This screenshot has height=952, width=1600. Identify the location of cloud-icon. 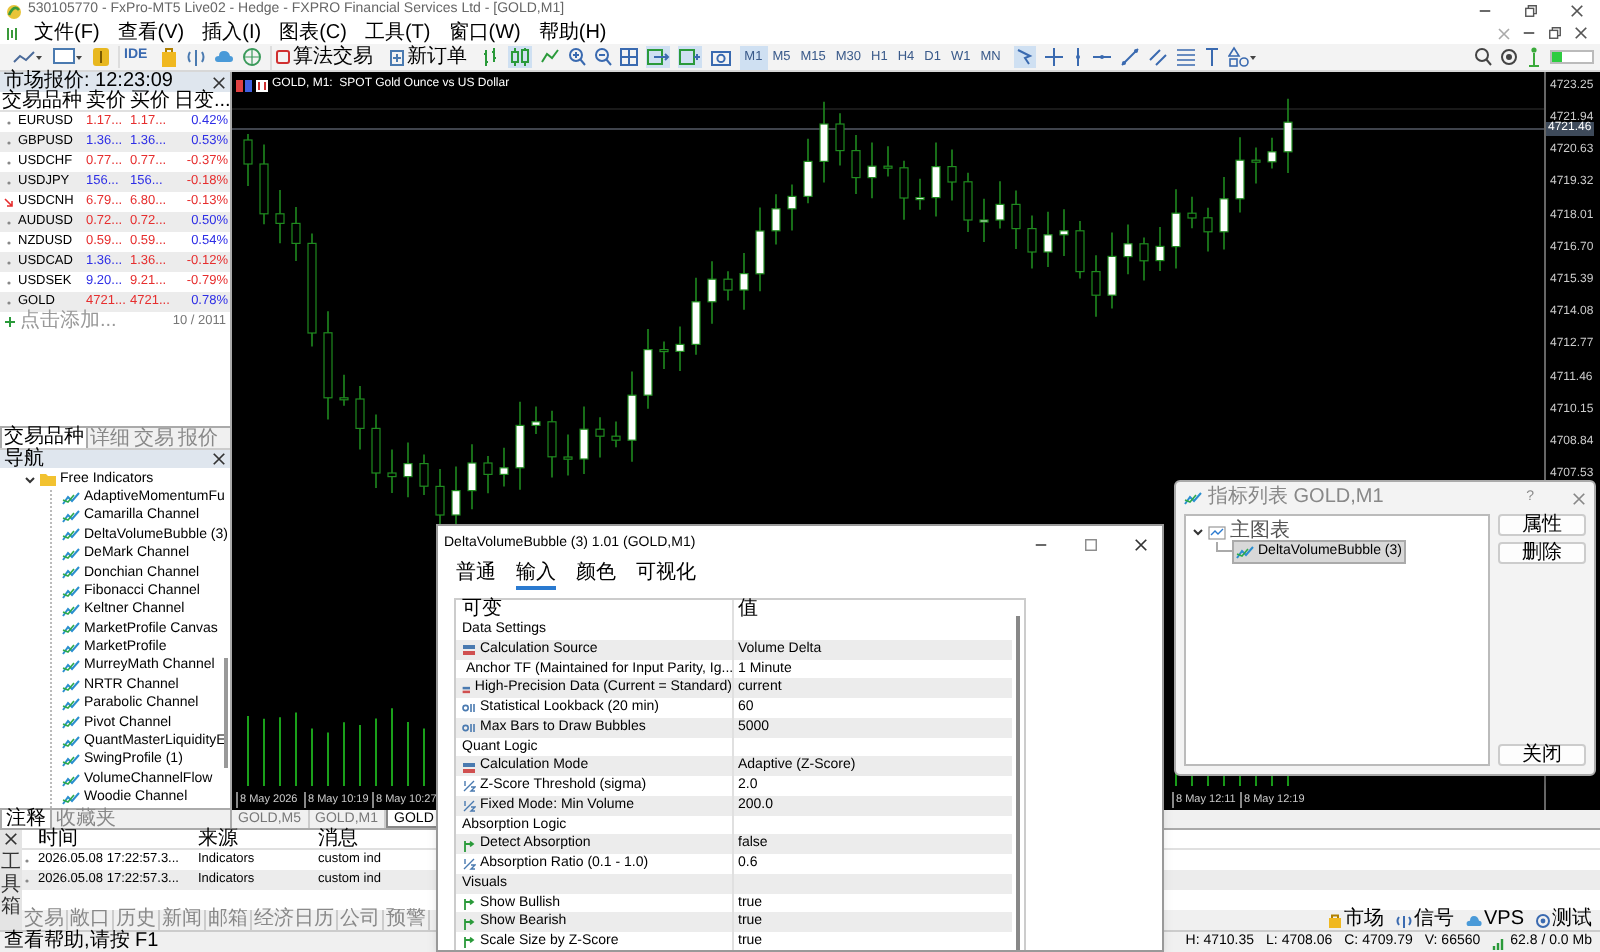
(223, 57).